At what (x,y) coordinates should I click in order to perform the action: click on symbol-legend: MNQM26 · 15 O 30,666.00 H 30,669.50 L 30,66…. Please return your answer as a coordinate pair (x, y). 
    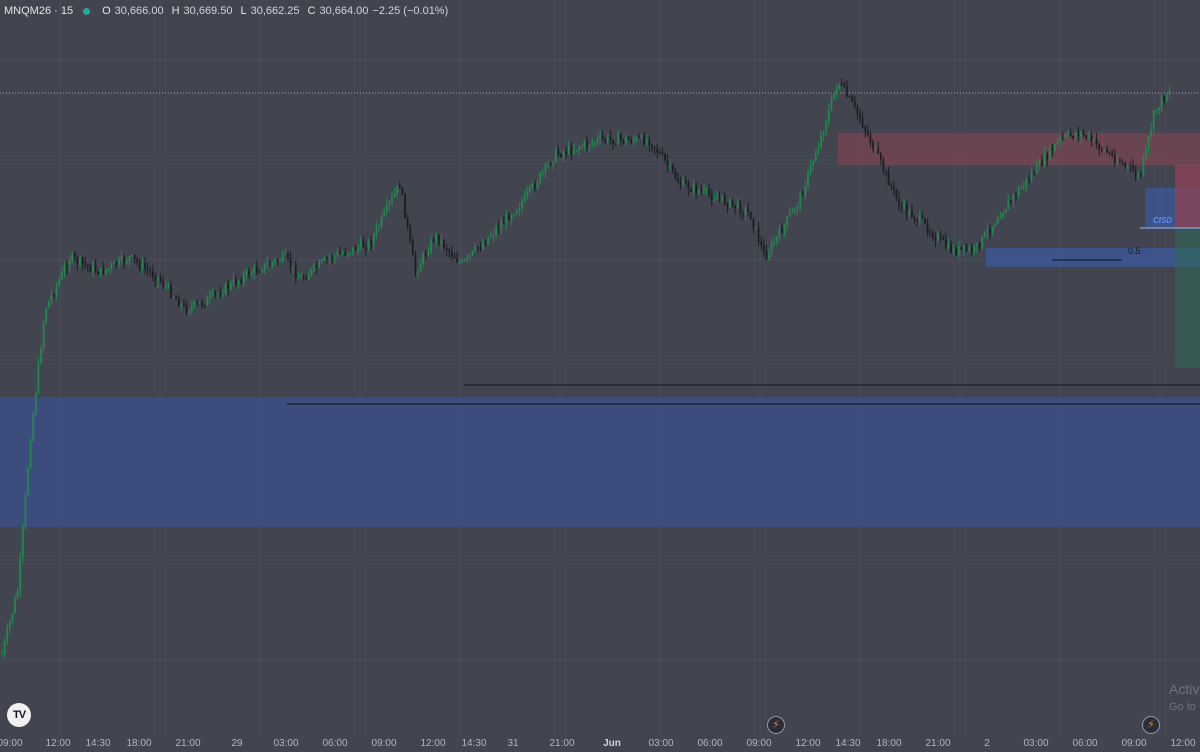
    Looking at the image, I should click on (226, 11).